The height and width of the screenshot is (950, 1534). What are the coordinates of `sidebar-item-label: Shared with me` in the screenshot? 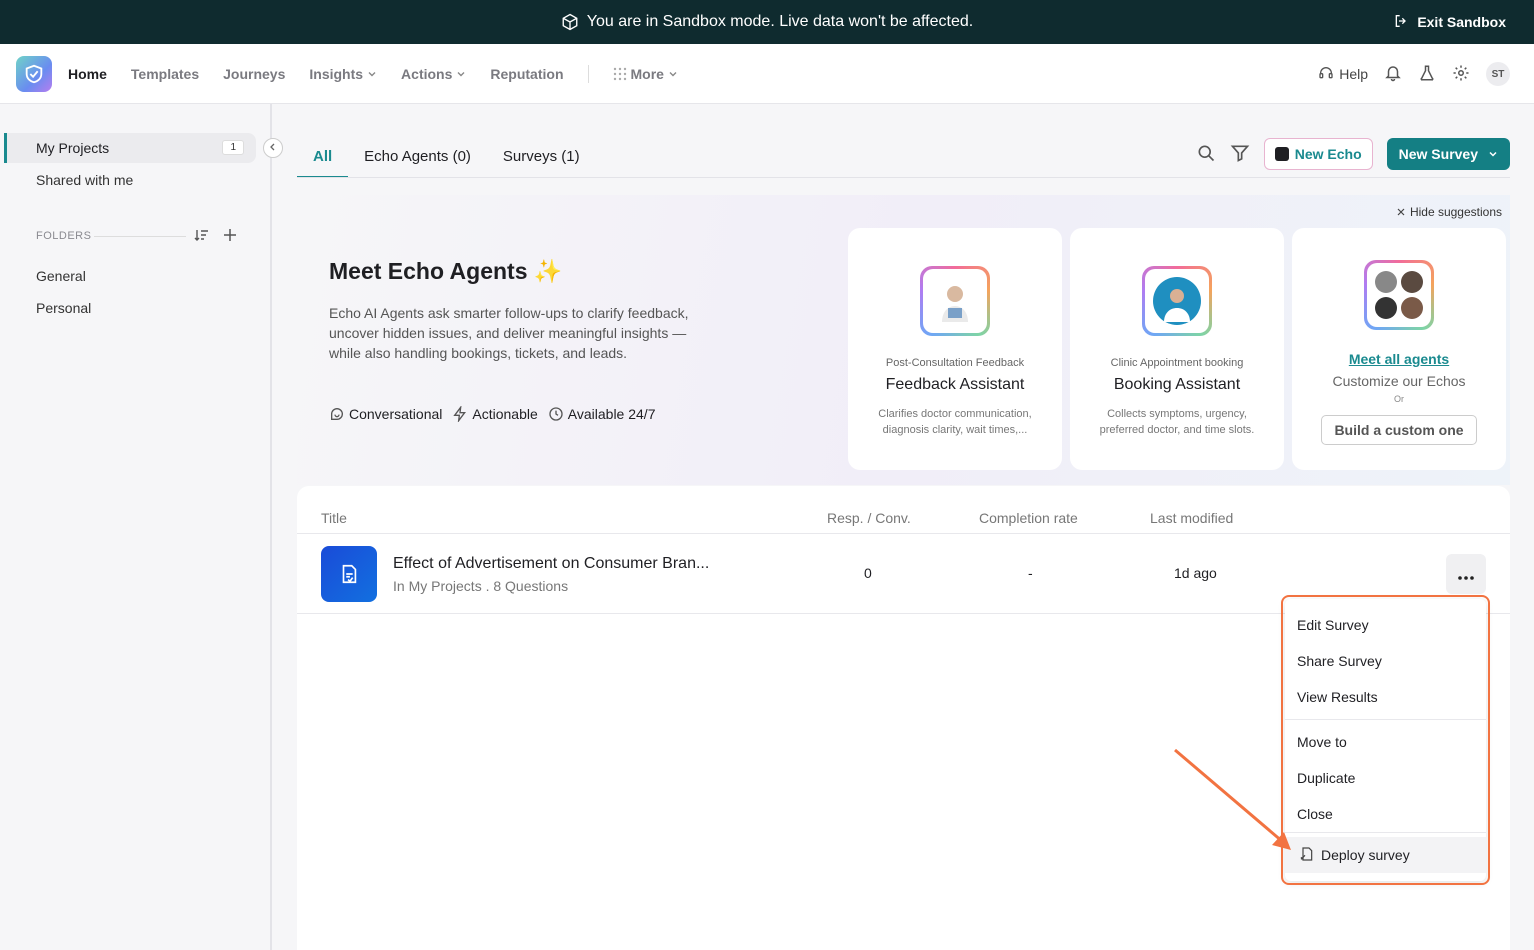 It's located at (85, 180).